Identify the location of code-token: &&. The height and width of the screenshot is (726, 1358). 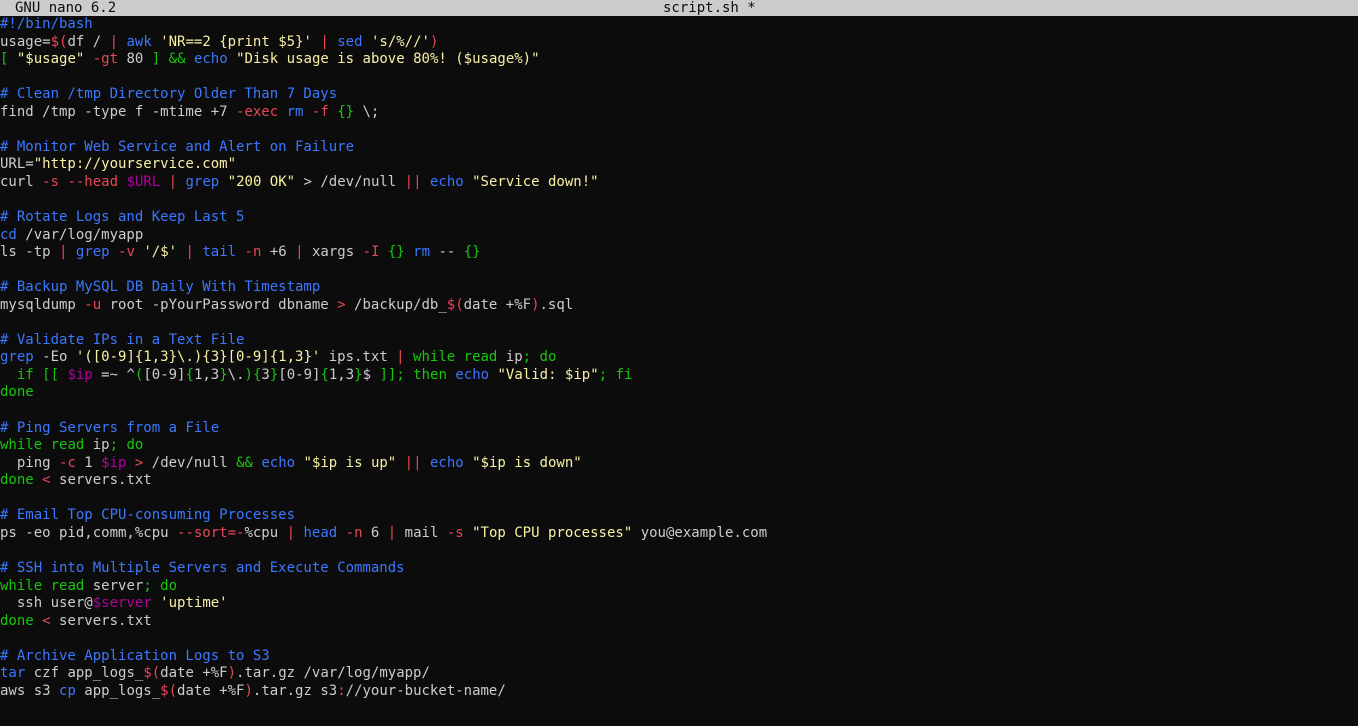
(244, 462).